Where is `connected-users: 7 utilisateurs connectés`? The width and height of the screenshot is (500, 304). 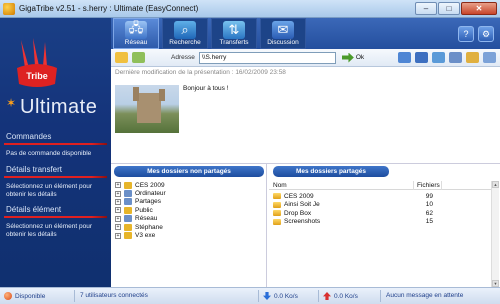
connected-users: 7 utilisateurs connectés is located at coordinates (114, 295).